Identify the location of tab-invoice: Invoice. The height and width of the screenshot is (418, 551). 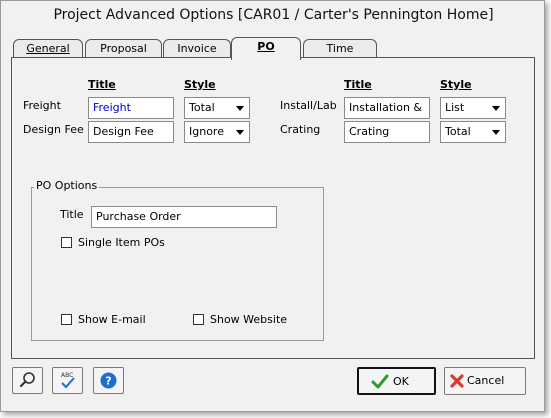
(197, 48).